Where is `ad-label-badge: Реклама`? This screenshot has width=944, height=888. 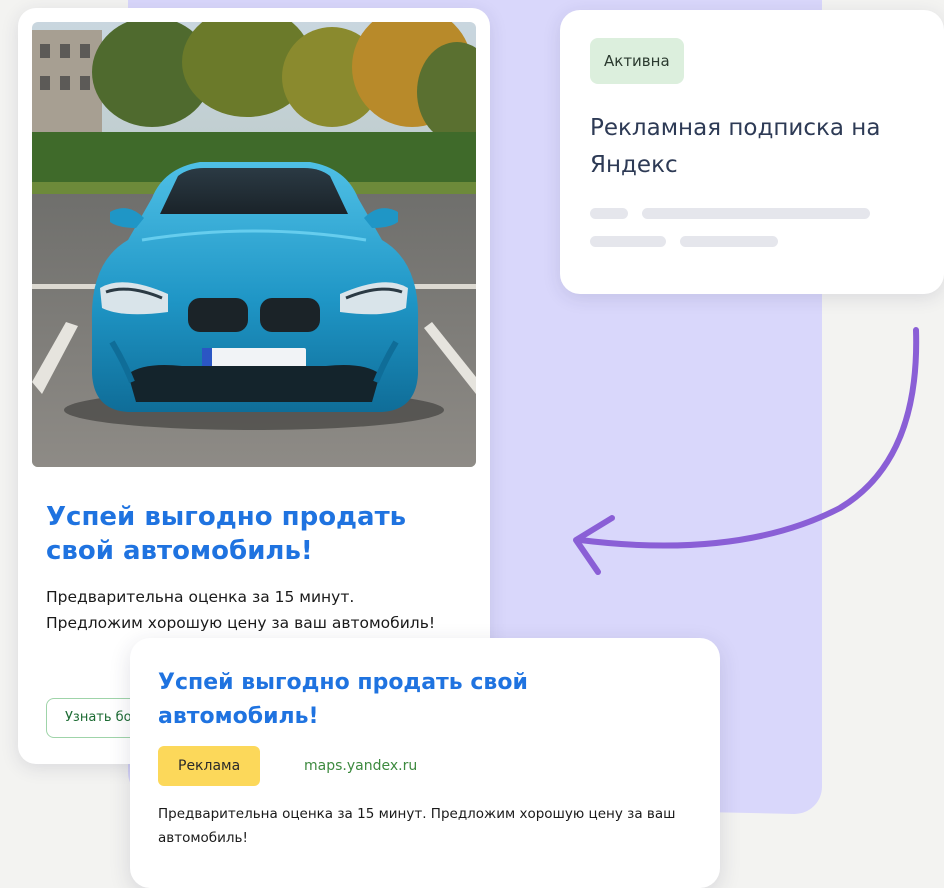
ad-label-badge: Реклама is located at coordinates (209, 766).